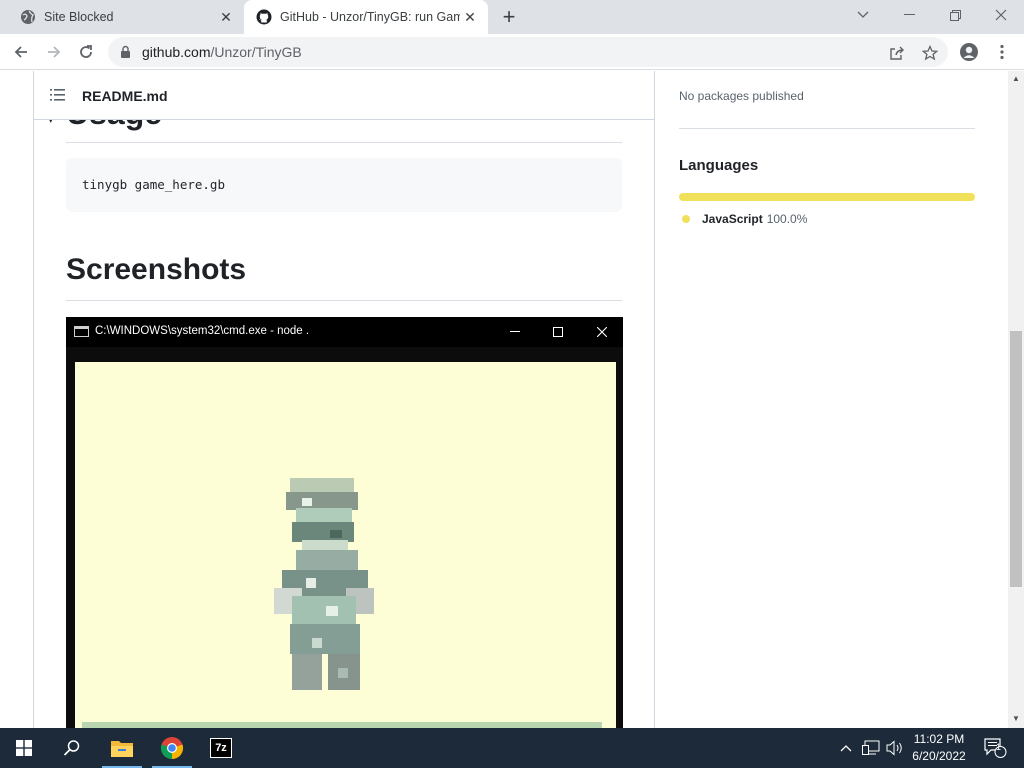 The width and height of the screenshot is (1024, 768). What do you see at coordinates (126, 17) in the screenshot?
I see `tab-site-blocked: Site Blocked ✕` at bounding box center [126, 17].